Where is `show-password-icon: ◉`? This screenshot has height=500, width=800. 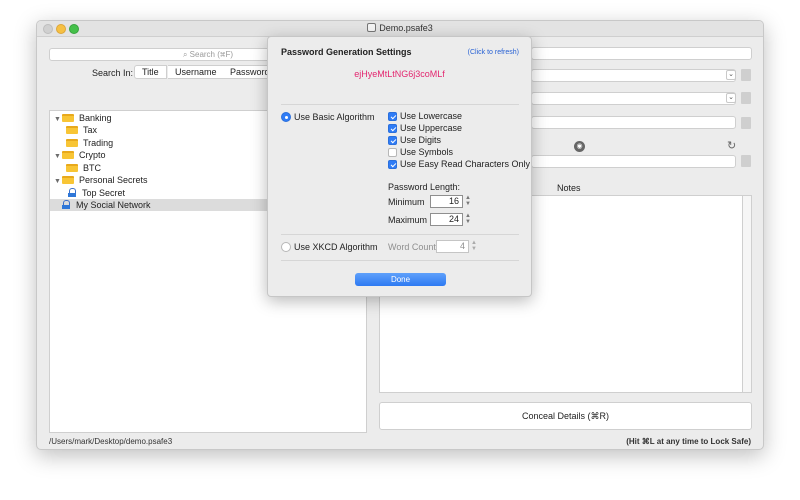
show-password-icon: ◉ is located at coordinates (579, 146).